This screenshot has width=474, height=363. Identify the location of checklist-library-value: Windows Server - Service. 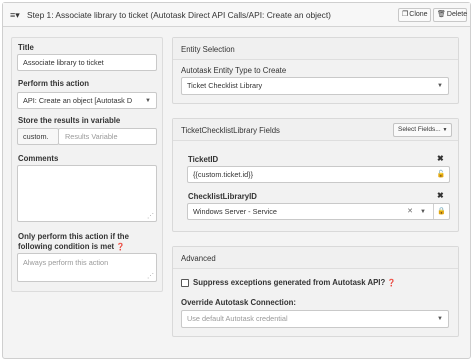
(235, 211).